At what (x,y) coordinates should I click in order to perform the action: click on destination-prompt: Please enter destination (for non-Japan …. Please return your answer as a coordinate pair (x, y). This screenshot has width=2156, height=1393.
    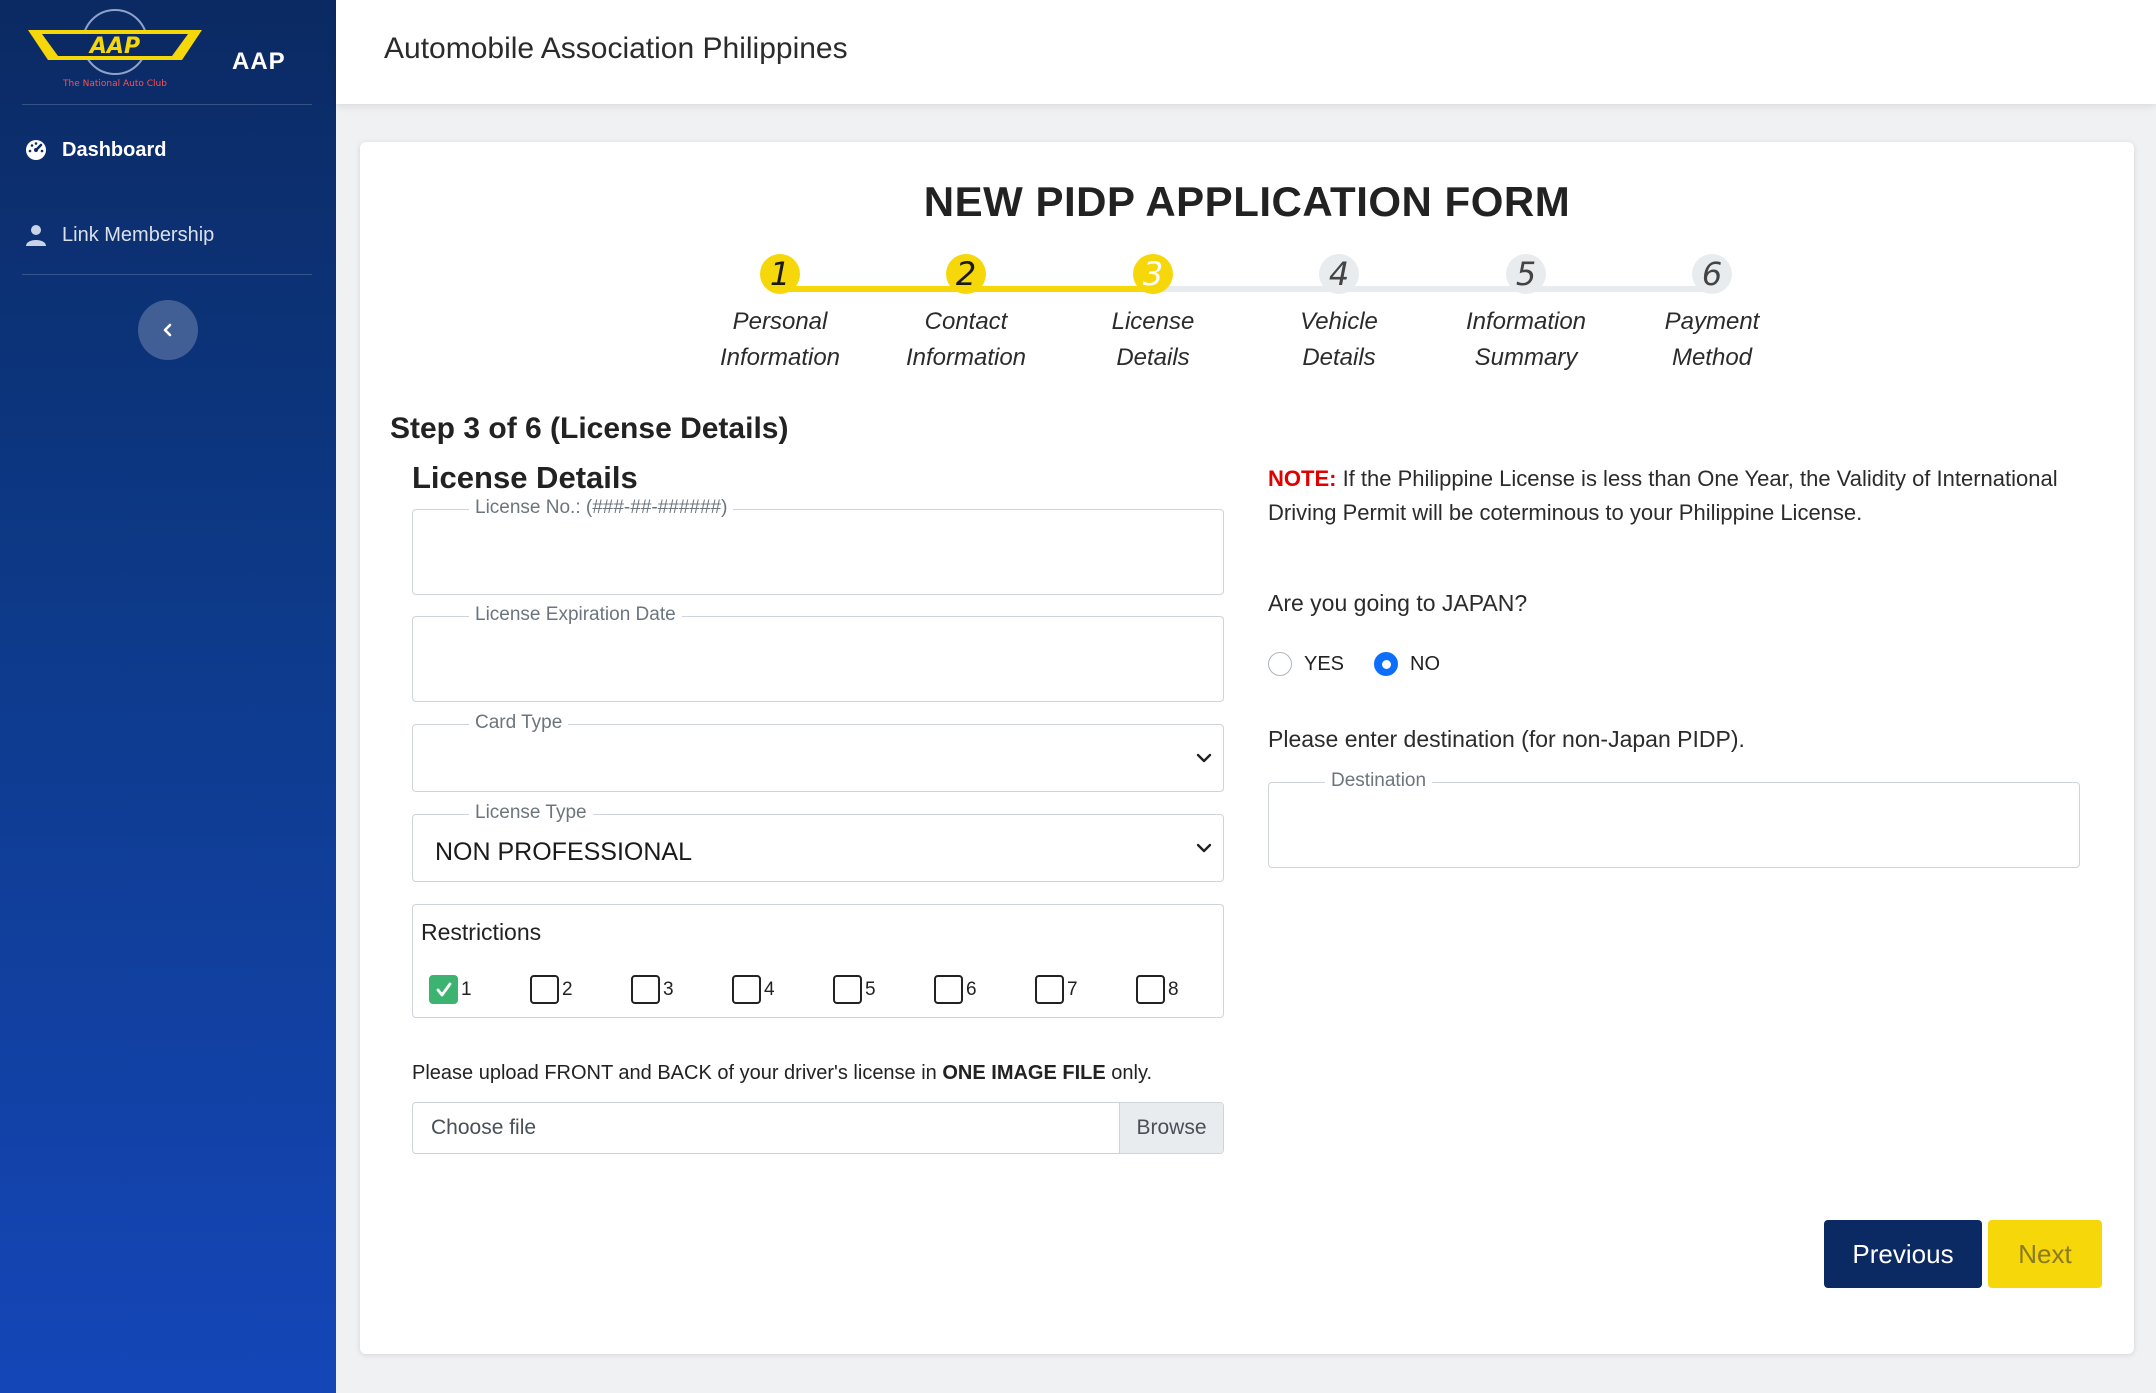
    Looking at the image, I should click on (1506, 739).